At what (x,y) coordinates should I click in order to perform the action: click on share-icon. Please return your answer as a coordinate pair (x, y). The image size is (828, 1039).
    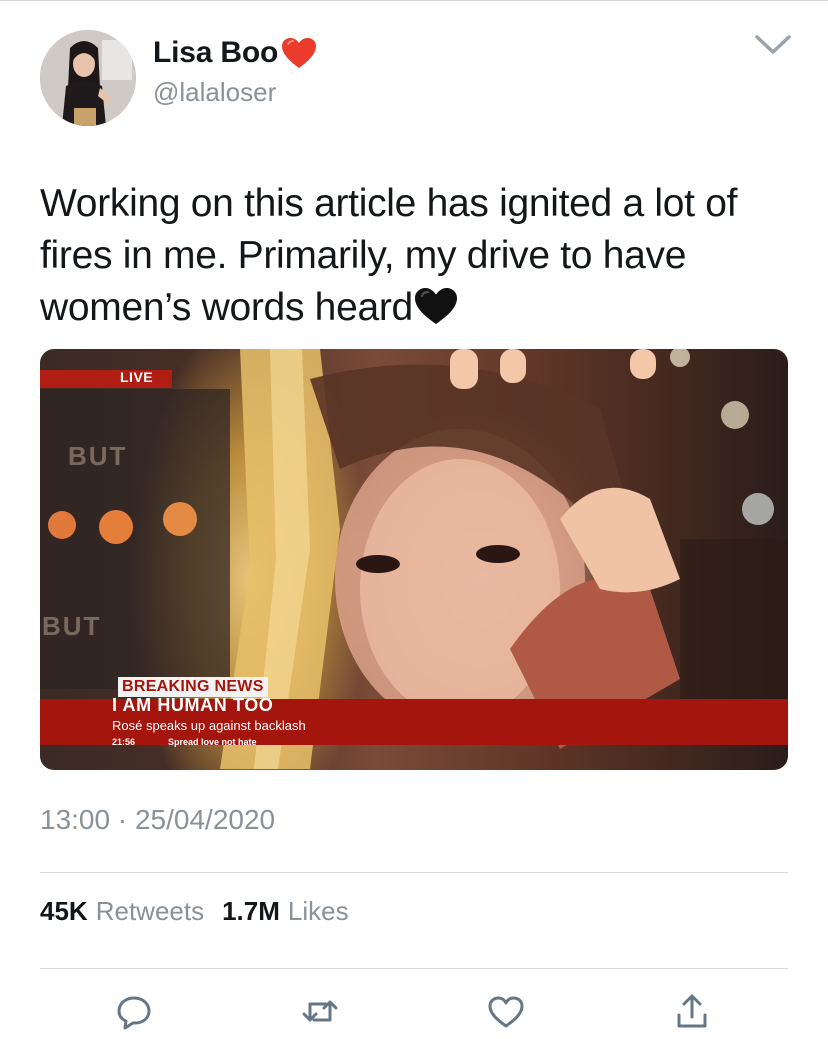
    Looking at the image, I should click on (692, 1012).